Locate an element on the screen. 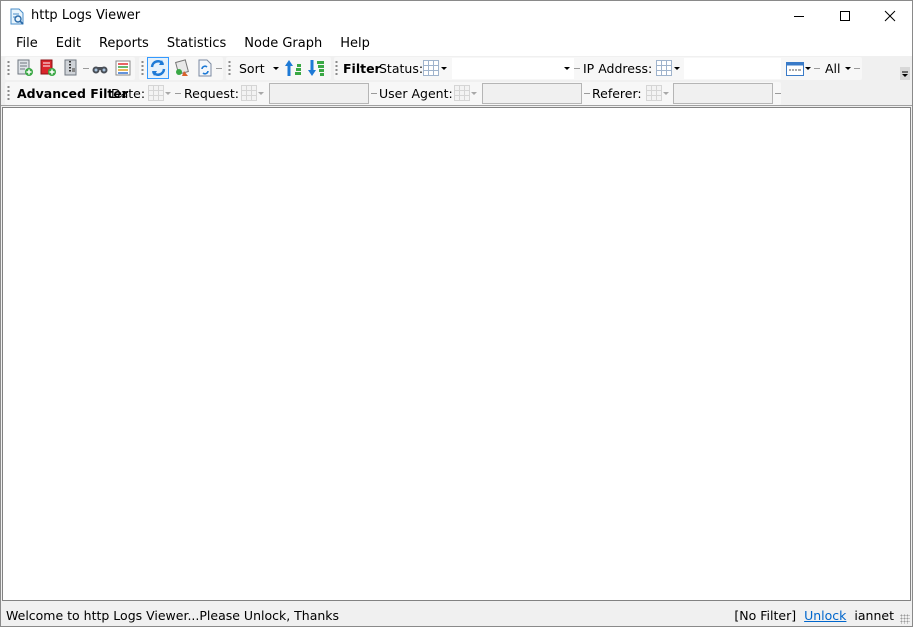 This screenshot has height=627, width=913. menu-help: Help is located at coordinates (355, 44).